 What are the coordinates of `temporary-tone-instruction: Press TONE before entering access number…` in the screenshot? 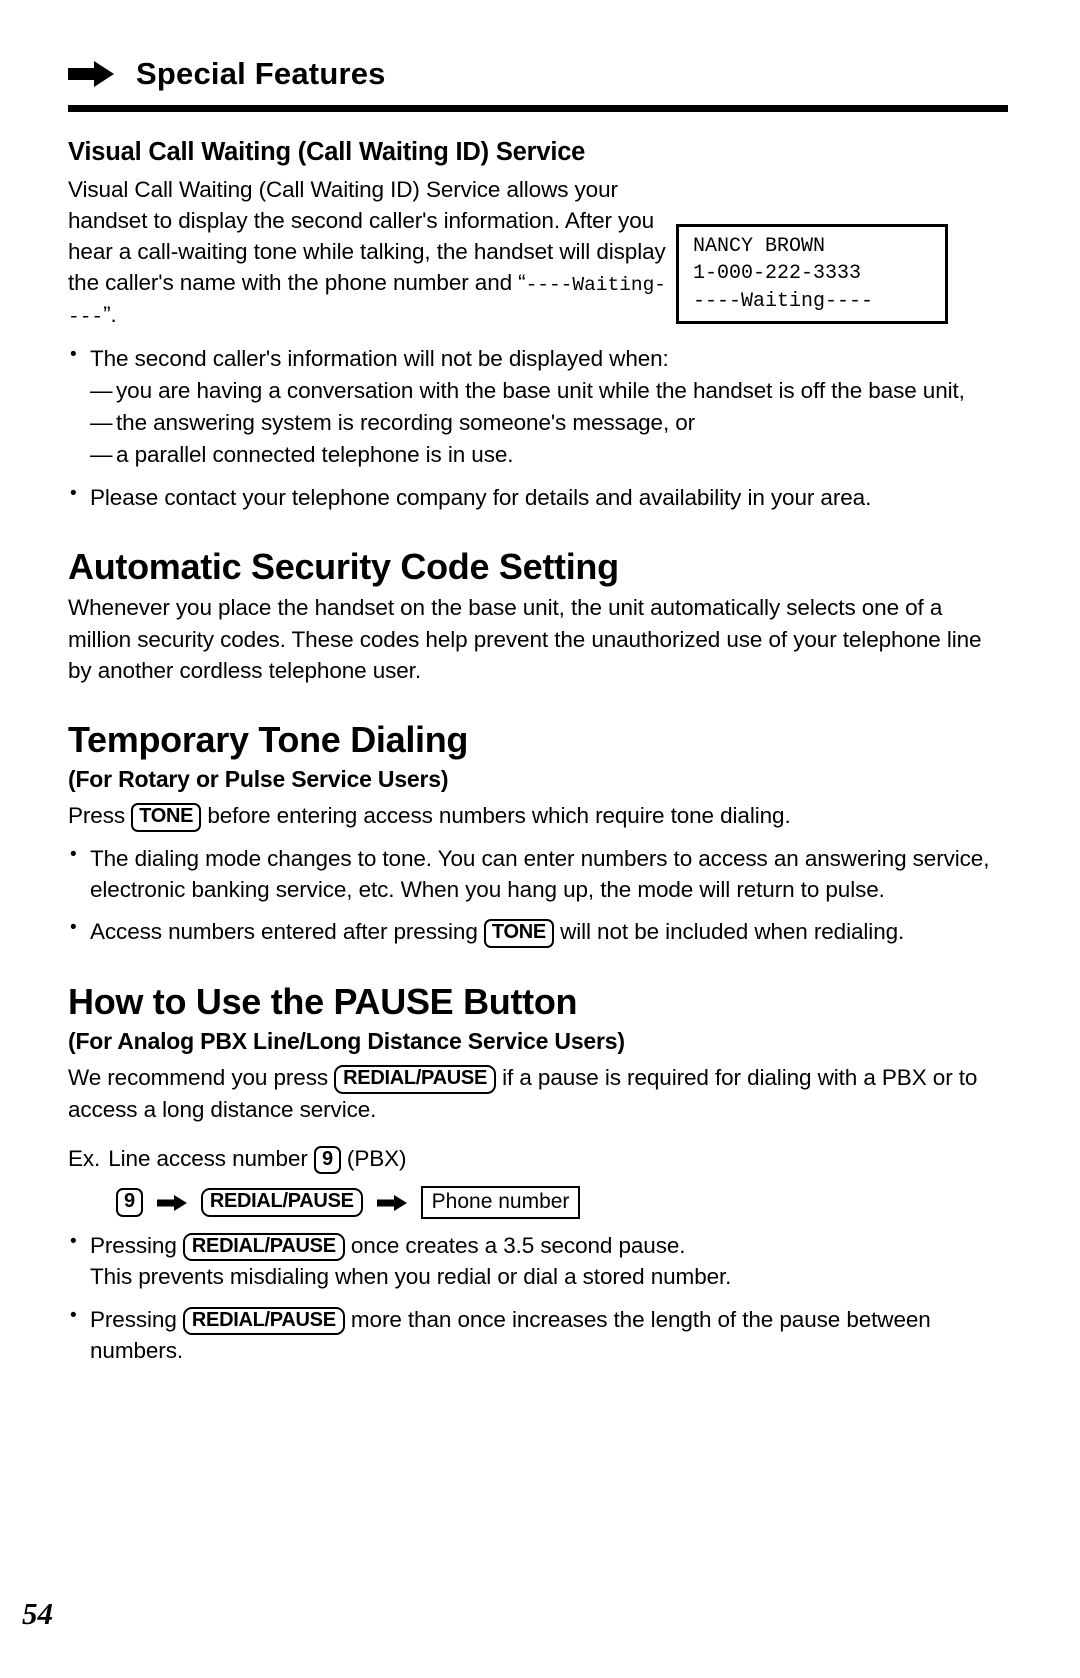 It's located at (539, 816).